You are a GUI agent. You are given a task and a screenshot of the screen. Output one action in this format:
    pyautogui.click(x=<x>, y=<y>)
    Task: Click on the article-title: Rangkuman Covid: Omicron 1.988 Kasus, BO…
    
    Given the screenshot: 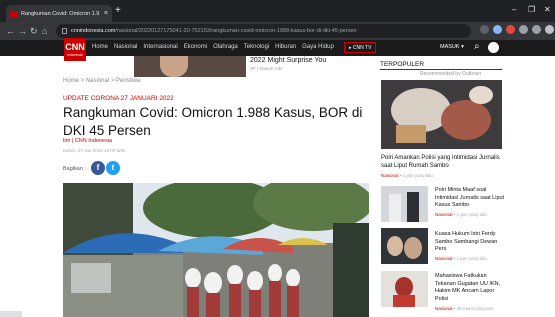 What is the action you would take?
    pyautogui.click(x=213, y=121)
    